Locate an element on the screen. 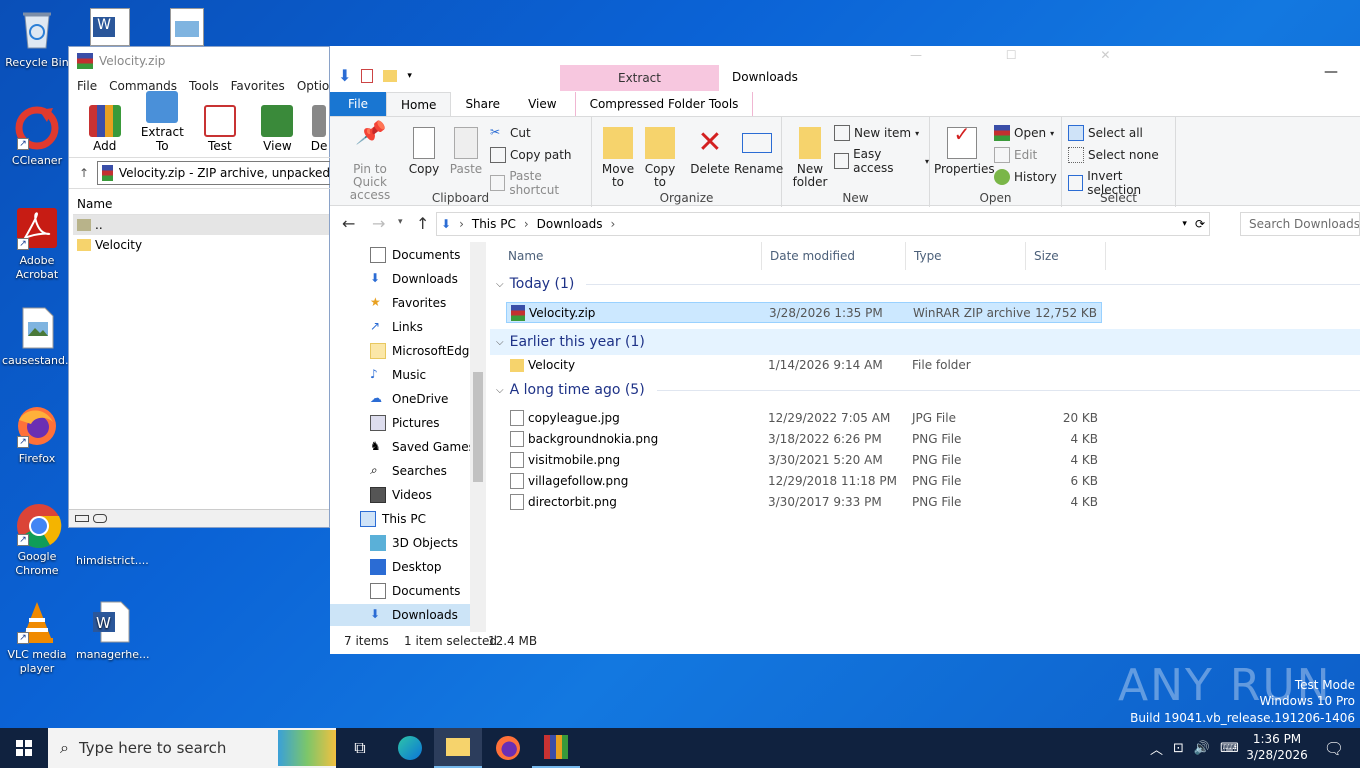 The height and width of the screenshot is (768, 1360). delete-button: ✕ Delete is located at coordinates (710, 151).